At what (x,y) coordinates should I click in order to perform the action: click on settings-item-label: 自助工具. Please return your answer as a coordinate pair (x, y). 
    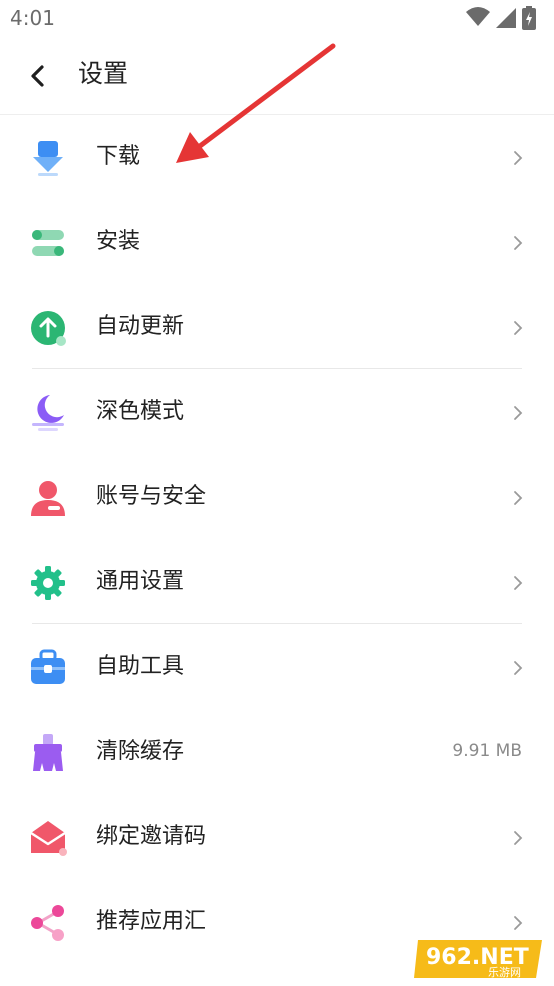
    Looking at the image, I should click on (140, 666).